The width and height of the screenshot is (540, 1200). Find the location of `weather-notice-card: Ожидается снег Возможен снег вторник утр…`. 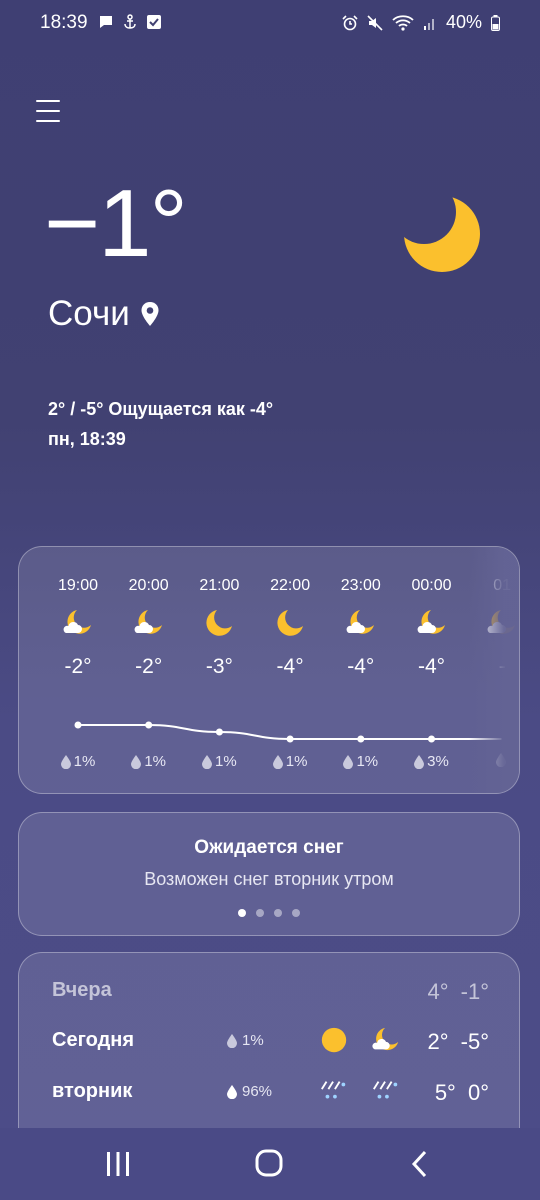

weather-notice-card: Ожидается снег Возможен снег вторник утр… is located at coordinates (269, 874).